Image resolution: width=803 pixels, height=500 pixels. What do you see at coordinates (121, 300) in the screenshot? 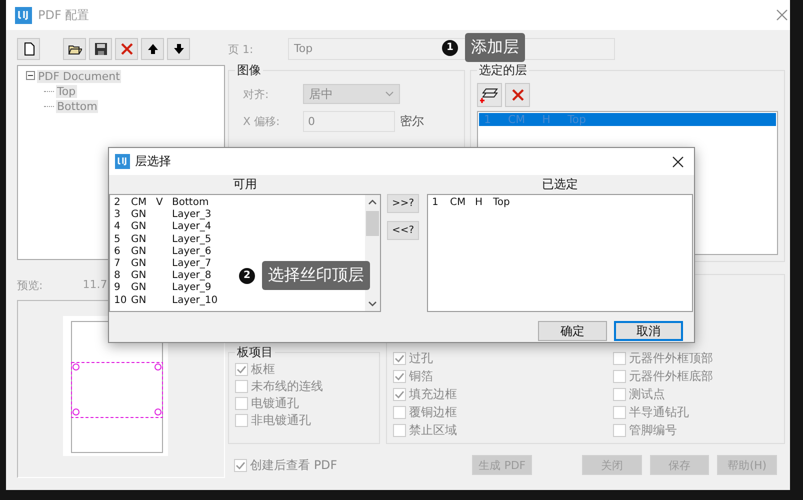
I see `list-cell-text: 10` at bounding box center [121, 300].